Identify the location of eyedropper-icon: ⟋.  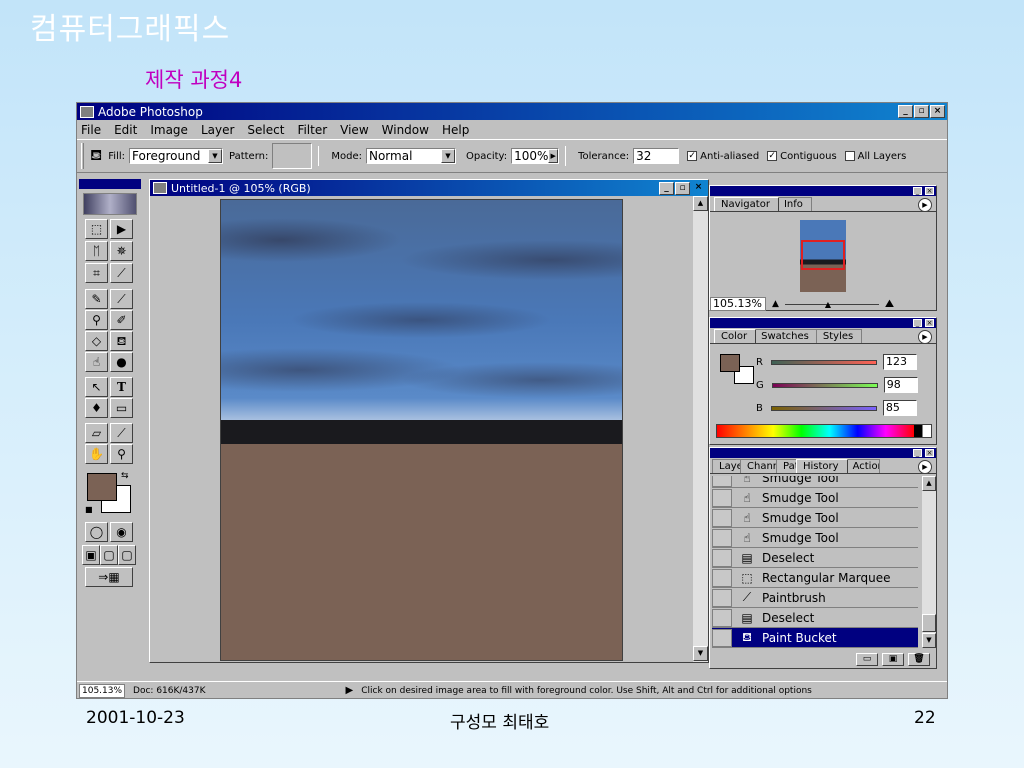
(121, 433).